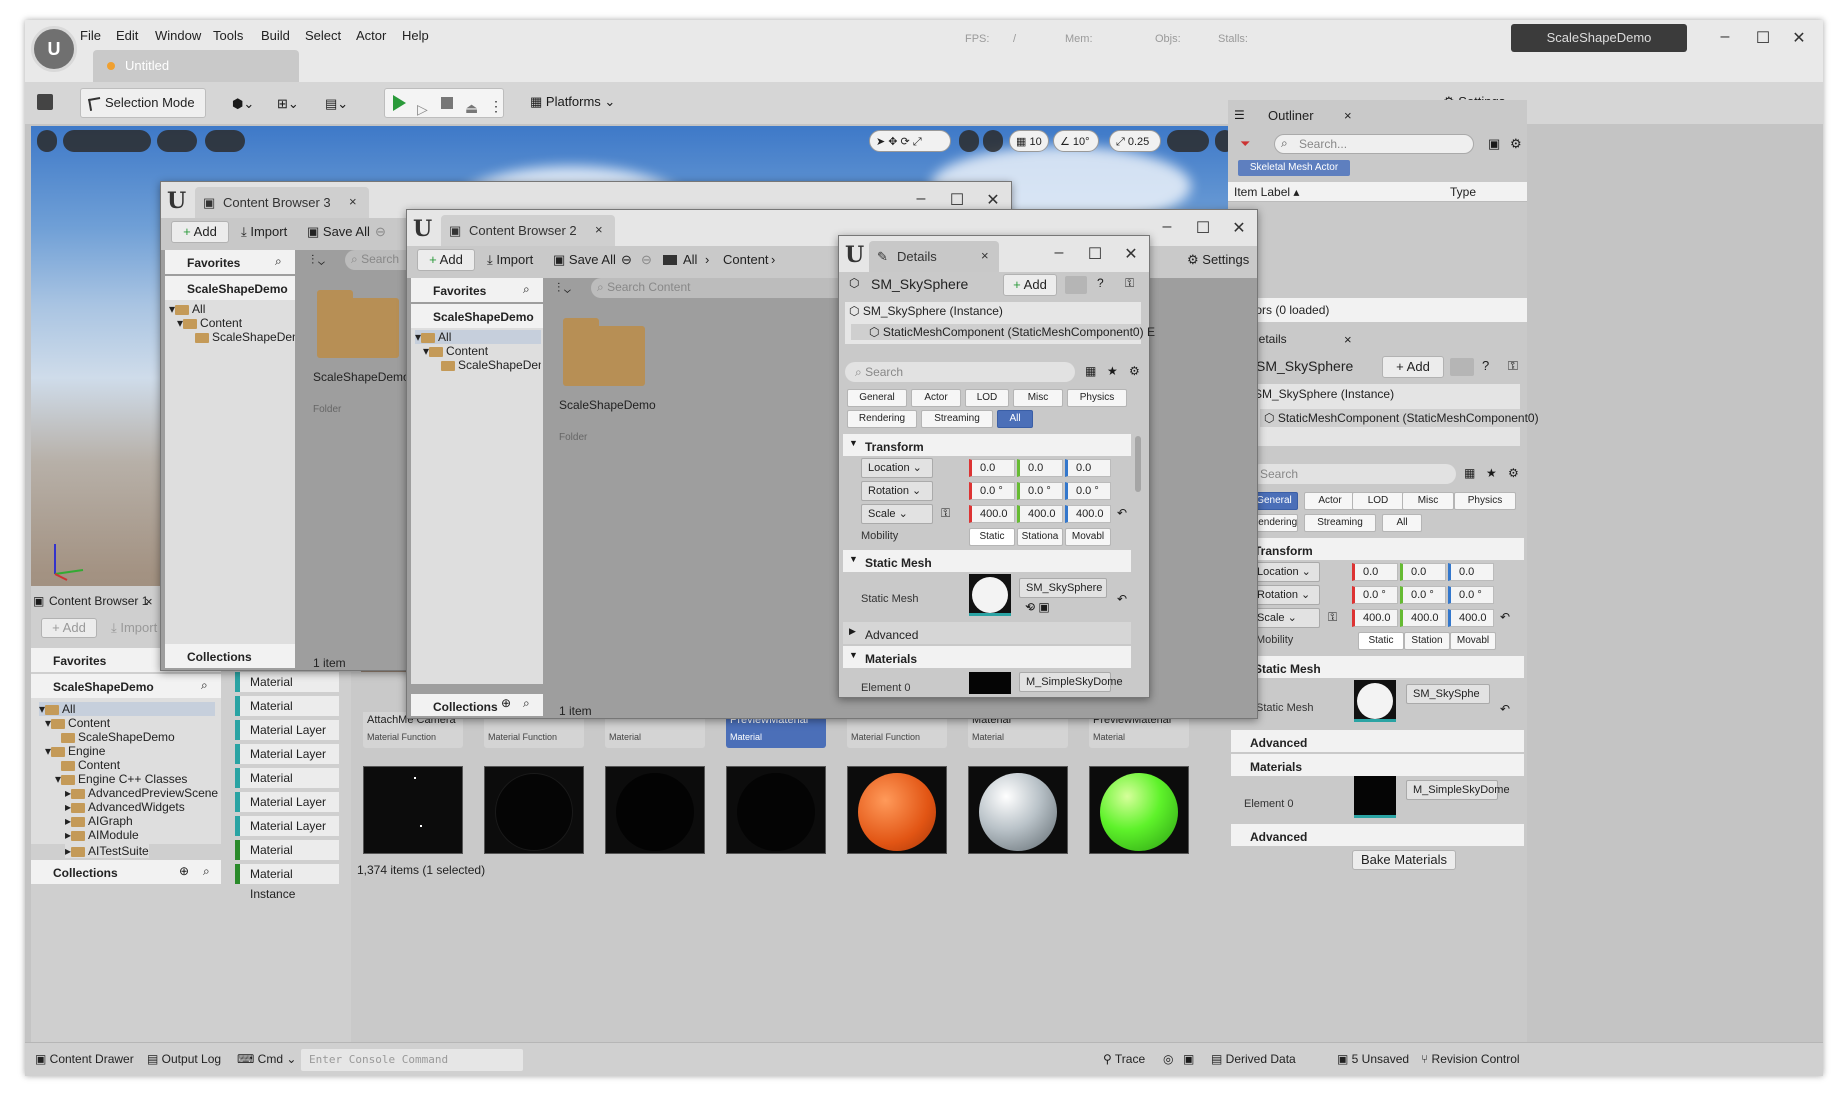 The width and height of the screenshot is (1848, 1096). I want to click on cb3-filter-icon: ⫶ ⌄, so click(318, 260).